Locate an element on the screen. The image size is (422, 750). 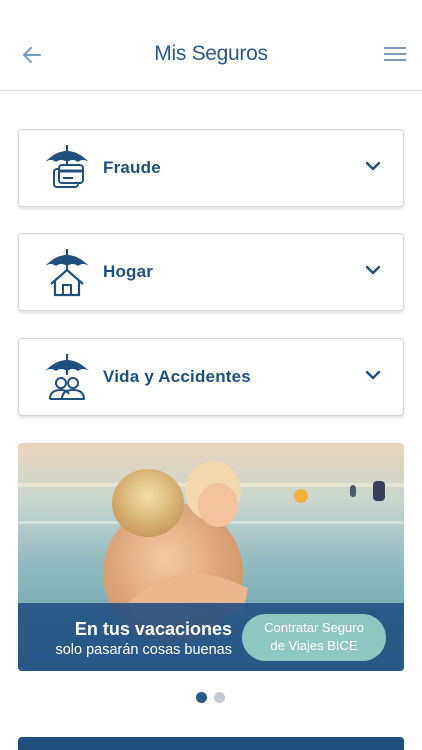
insurance-card-hogar: Hogar is located at coordinates (211, 272).